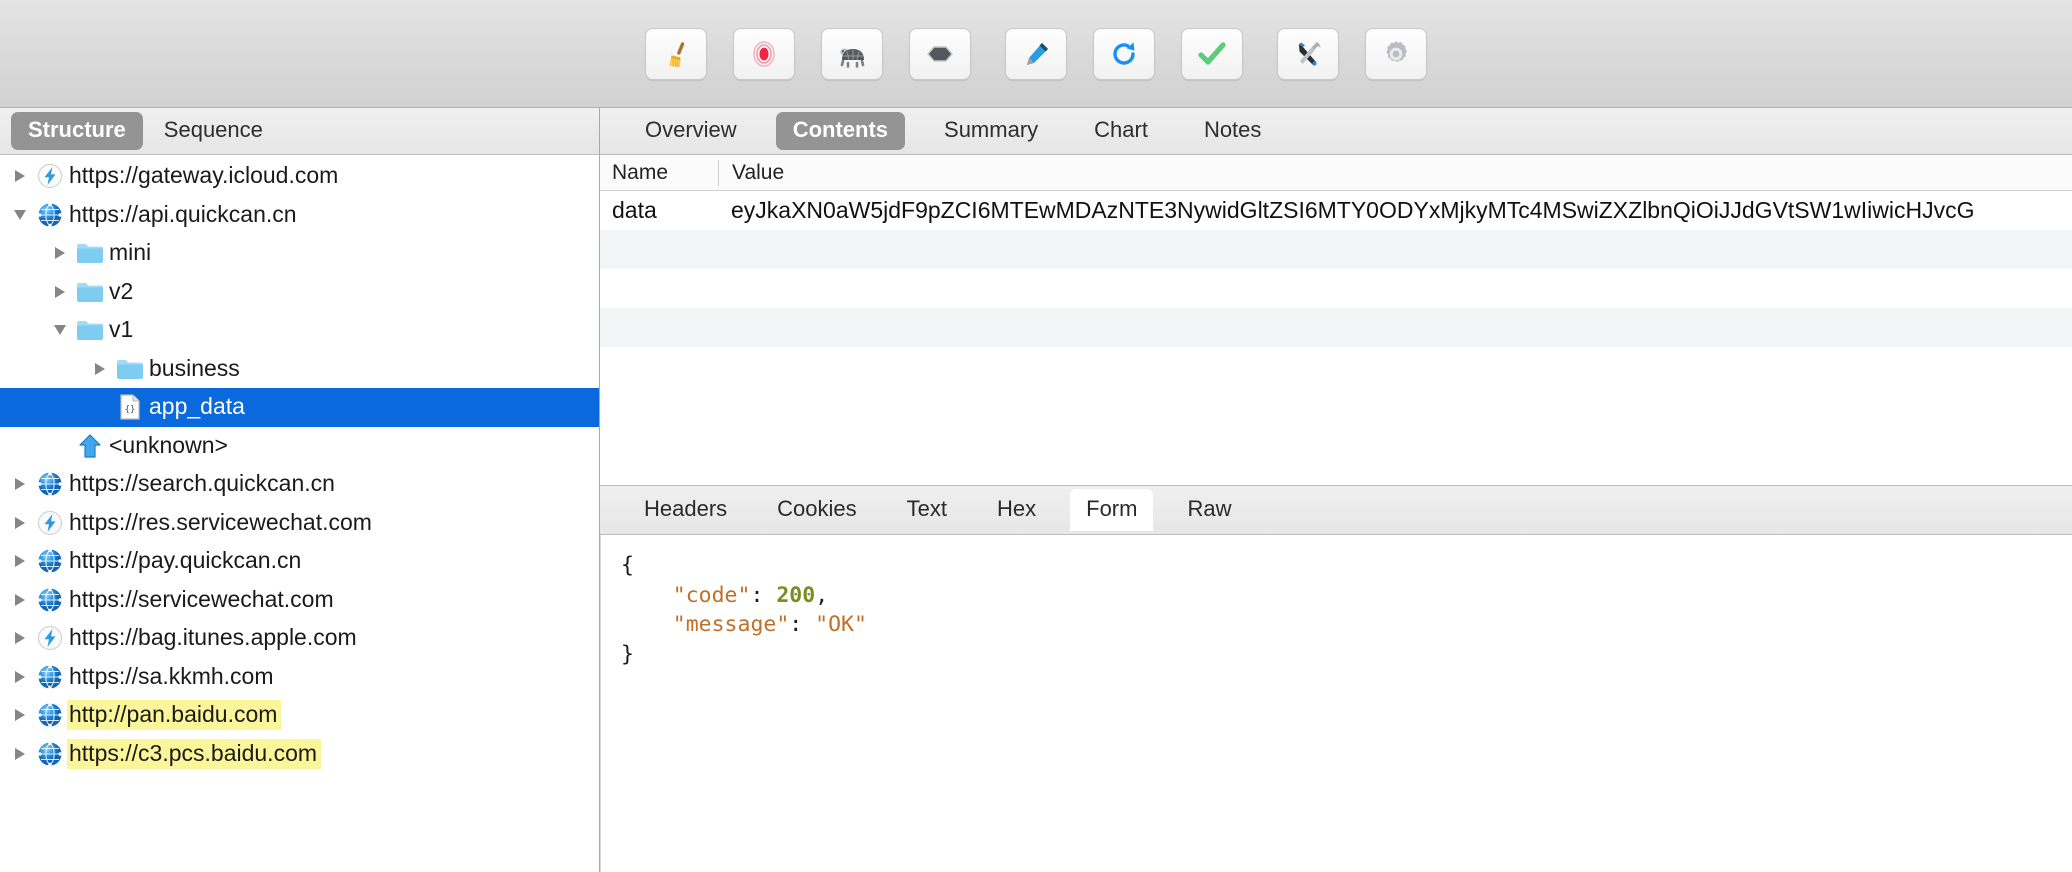 This screenshot has height=872, width=2072. Describe the element at coordinates (202, 483) in the screenshot. I see `tree-row-label: https://search.quickcan.cn` at that location.